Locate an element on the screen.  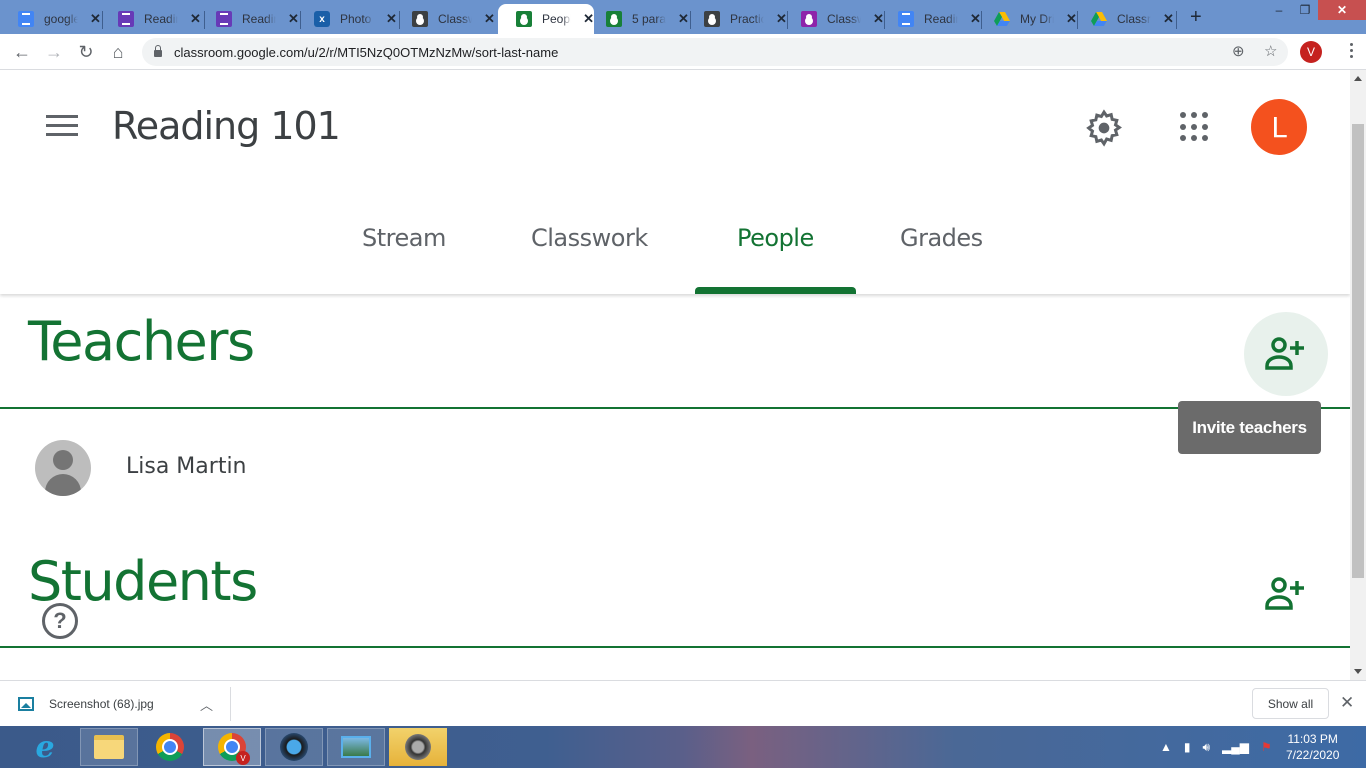
tab-title: Classwork is located at coordinates (844, 19).